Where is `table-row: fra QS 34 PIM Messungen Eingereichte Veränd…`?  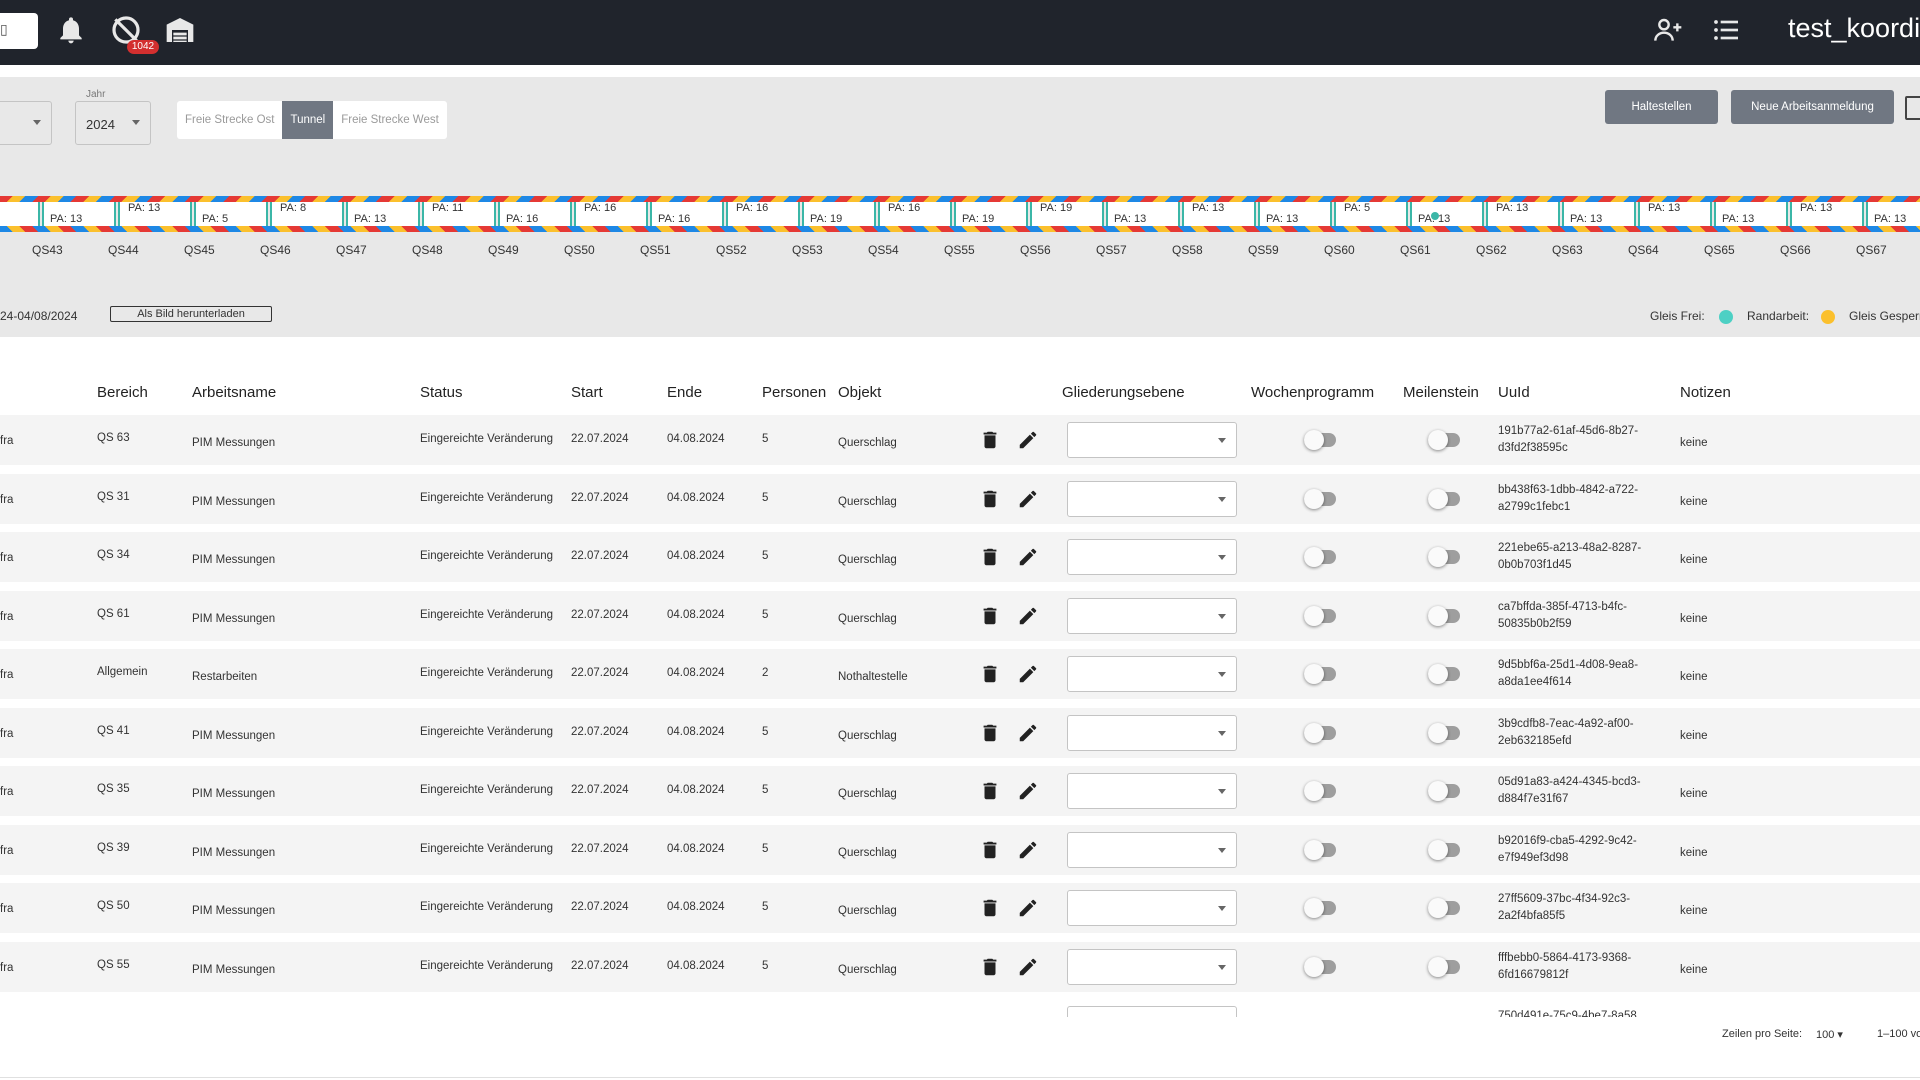
table-row: fra QS 34 PIM Messungen Eingereichte Veränd… is located at coordinates (960, 557).